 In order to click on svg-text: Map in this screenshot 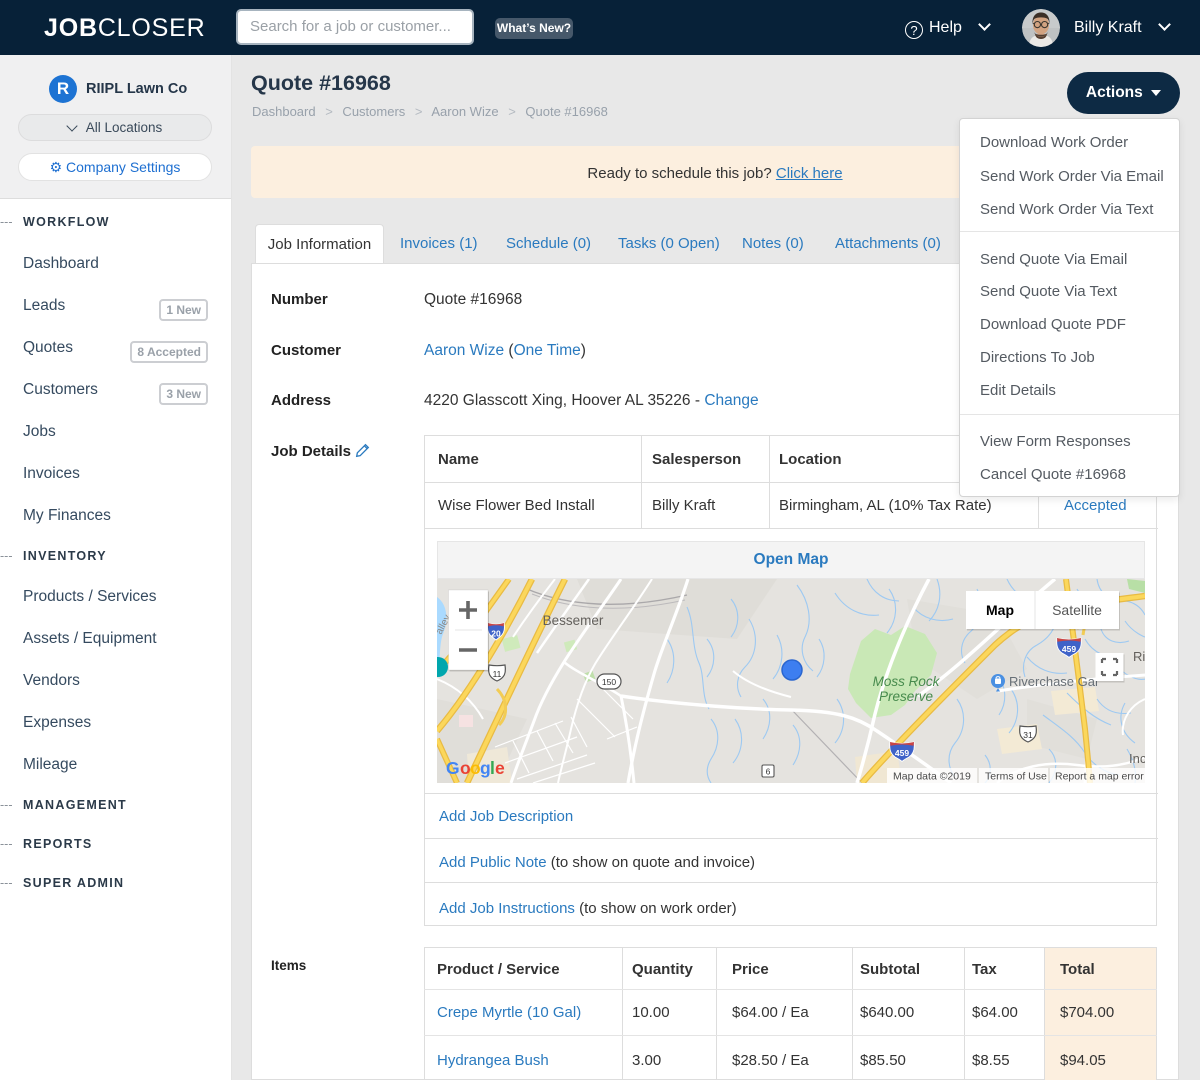, I will do `click(1000, 610)`.